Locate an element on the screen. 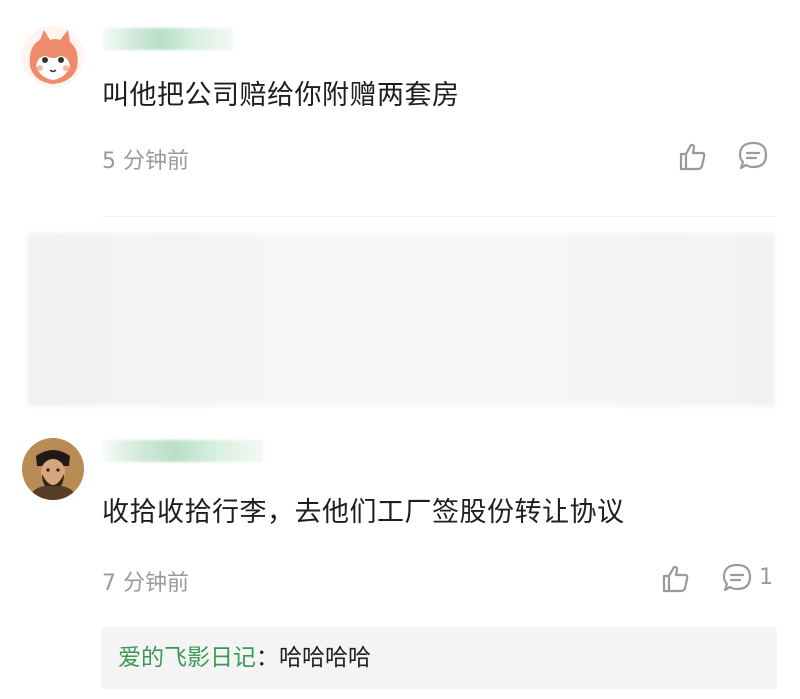 The height and width of the screenshot is (699, 800). comment-time: 7 分钟前 is located at coordinates (145, 583).